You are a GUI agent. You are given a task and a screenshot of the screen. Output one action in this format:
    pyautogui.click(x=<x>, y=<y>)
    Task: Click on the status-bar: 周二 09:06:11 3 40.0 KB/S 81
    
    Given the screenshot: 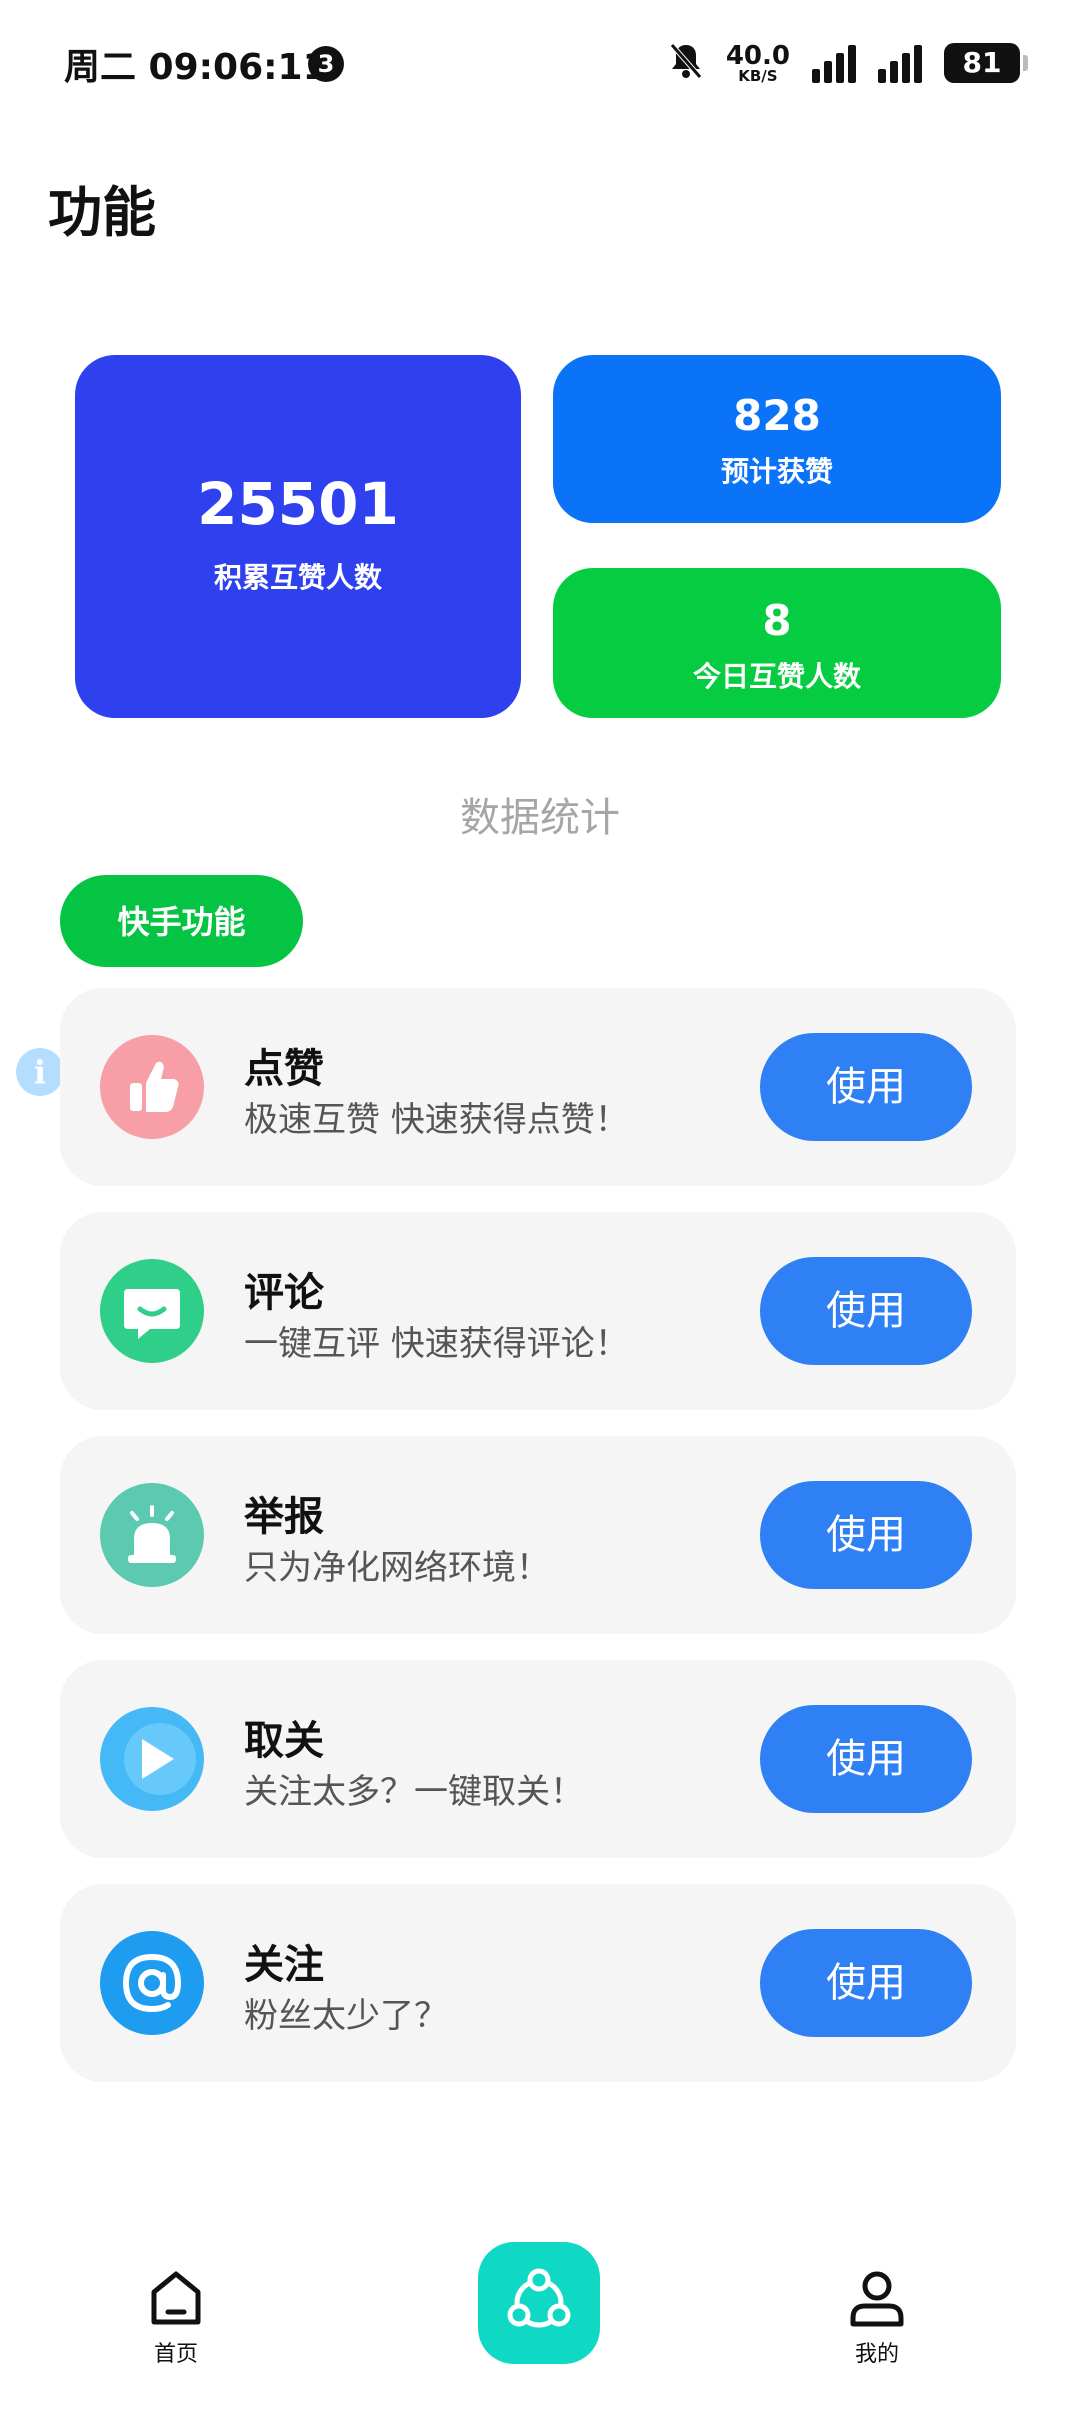 What is the action you would take?
    pyautogui.click(x=540, y=60)
    